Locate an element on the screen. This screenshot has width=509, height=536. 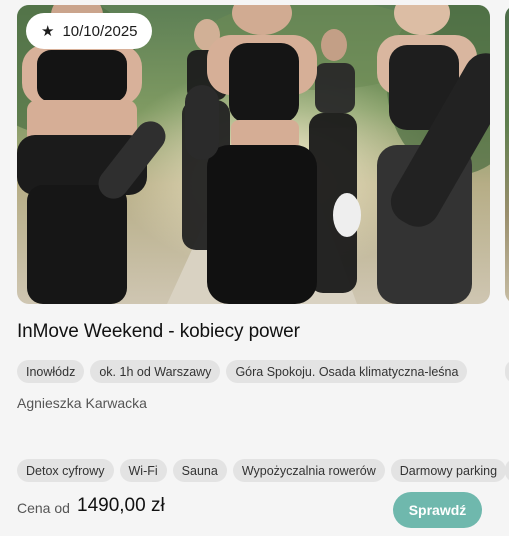
amenity-tag: Wi-Fi is located at coordinates (143, 470).